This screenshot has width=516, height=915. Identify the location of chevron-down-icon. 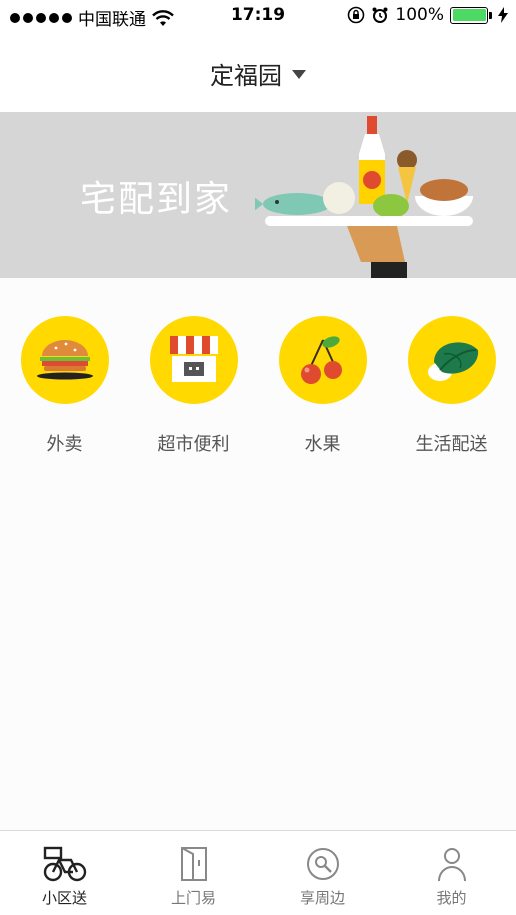
(299, 74).